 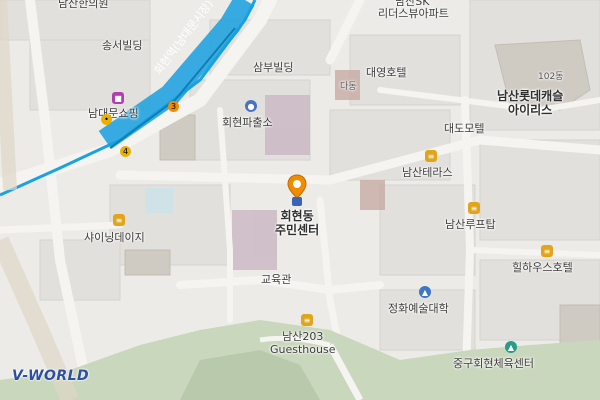 What do you see at coordinates (113, 114) in the screenshot?
I see `label-namdaemun-shopping: 남대문쇼핑` at bounding box center [113, 114].